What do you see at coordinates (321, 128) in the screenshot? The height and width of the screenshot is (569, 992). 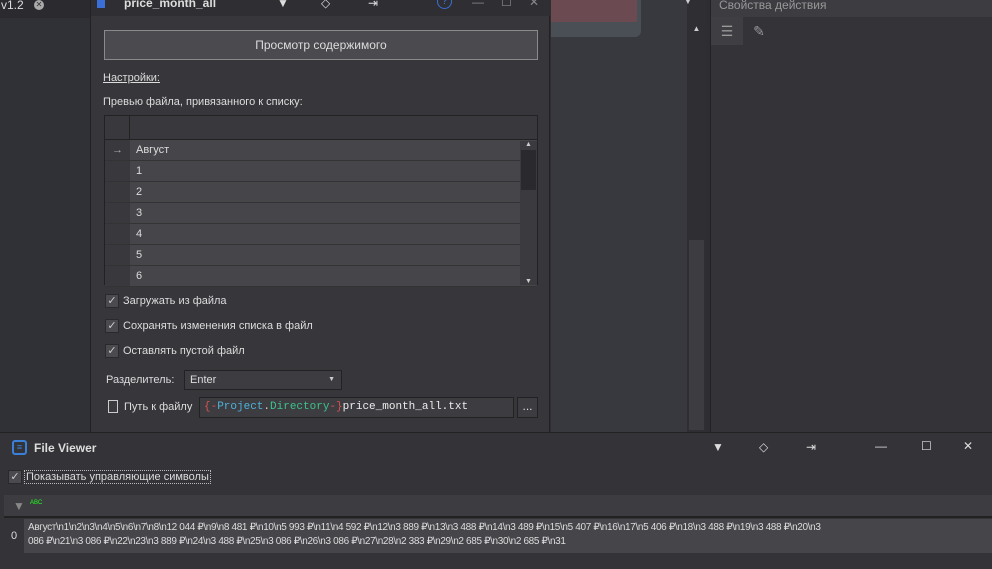 I see `grid-header` at bounding box center [321, 128].